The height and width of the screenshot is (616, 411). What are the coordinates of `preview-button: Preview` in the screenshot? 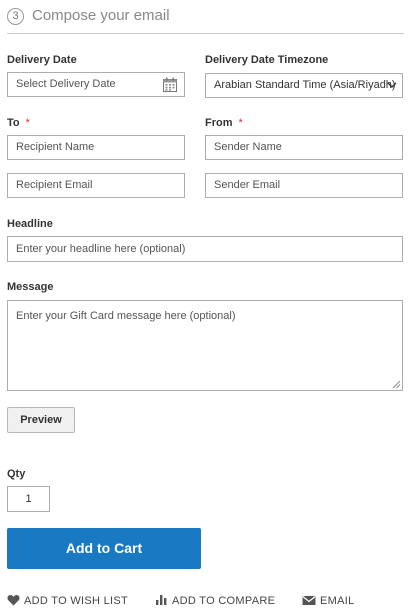 It's located at (41, 420).